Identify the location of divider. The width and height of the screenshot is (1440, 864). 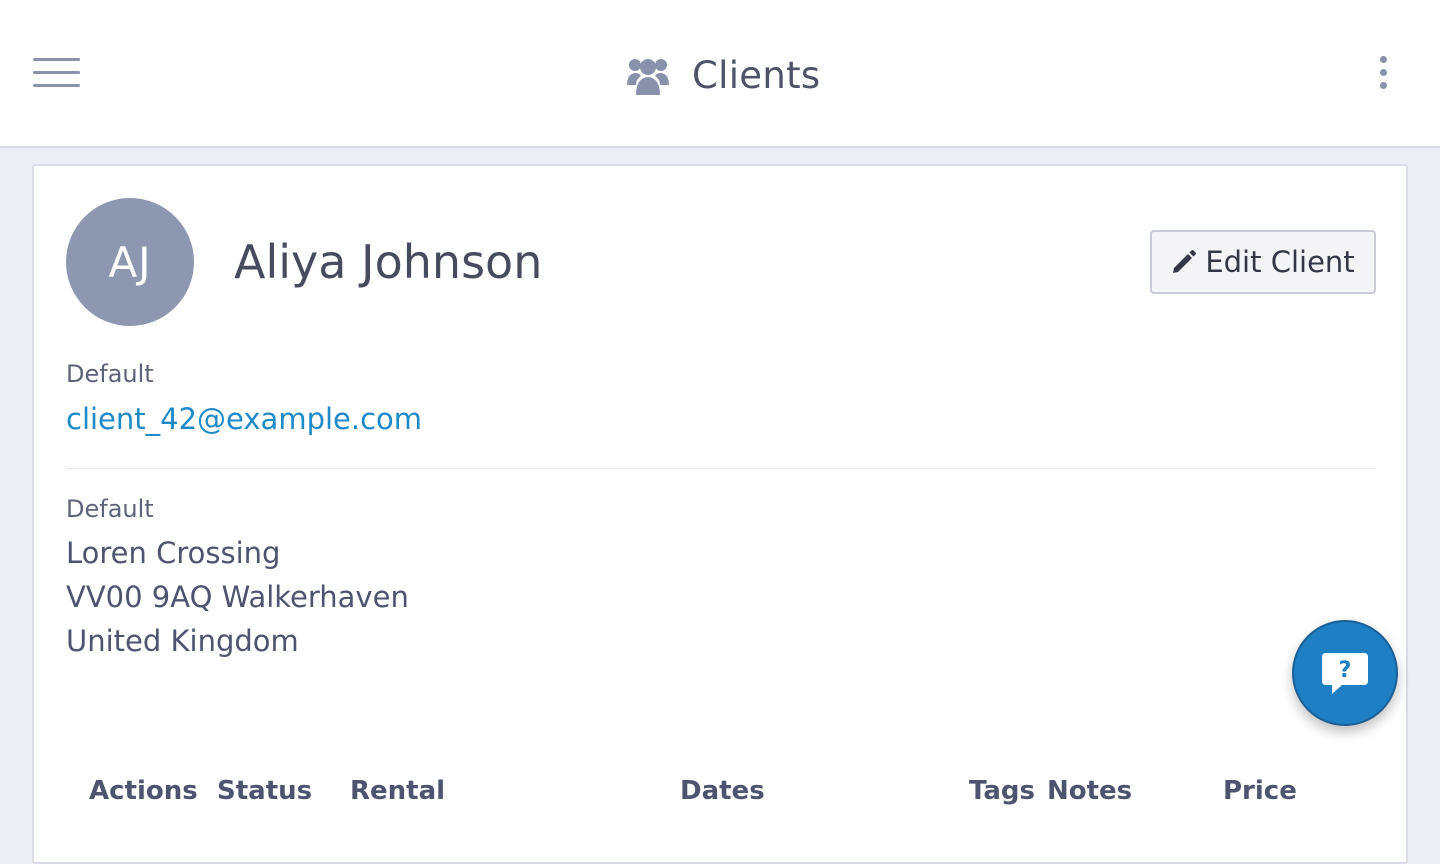
(721, 468).